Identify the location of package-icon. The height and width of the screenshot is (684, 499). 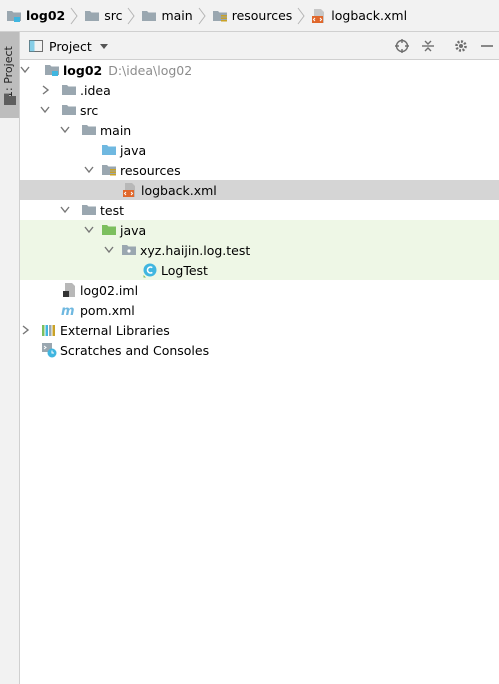
(129, 250).